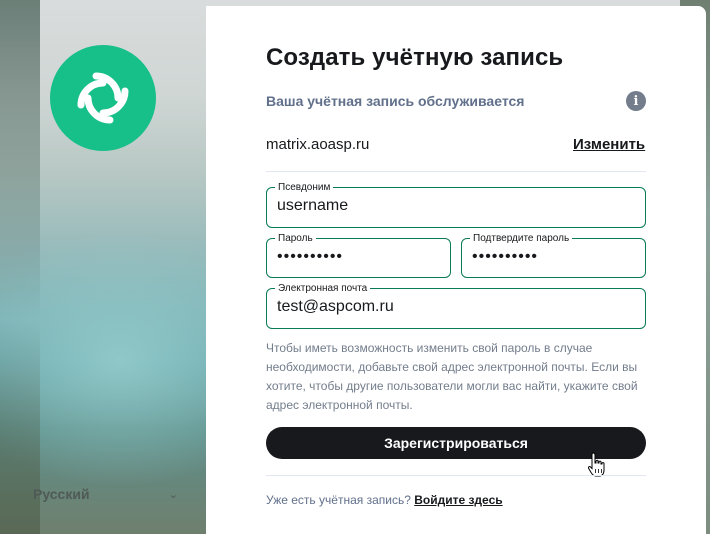 This screenshot has width=710, height=534. What do you see at coordinates (415, 57) in the screenshot?
I see `page-title: Создать учётную запись` at bounding box center [415, 57].